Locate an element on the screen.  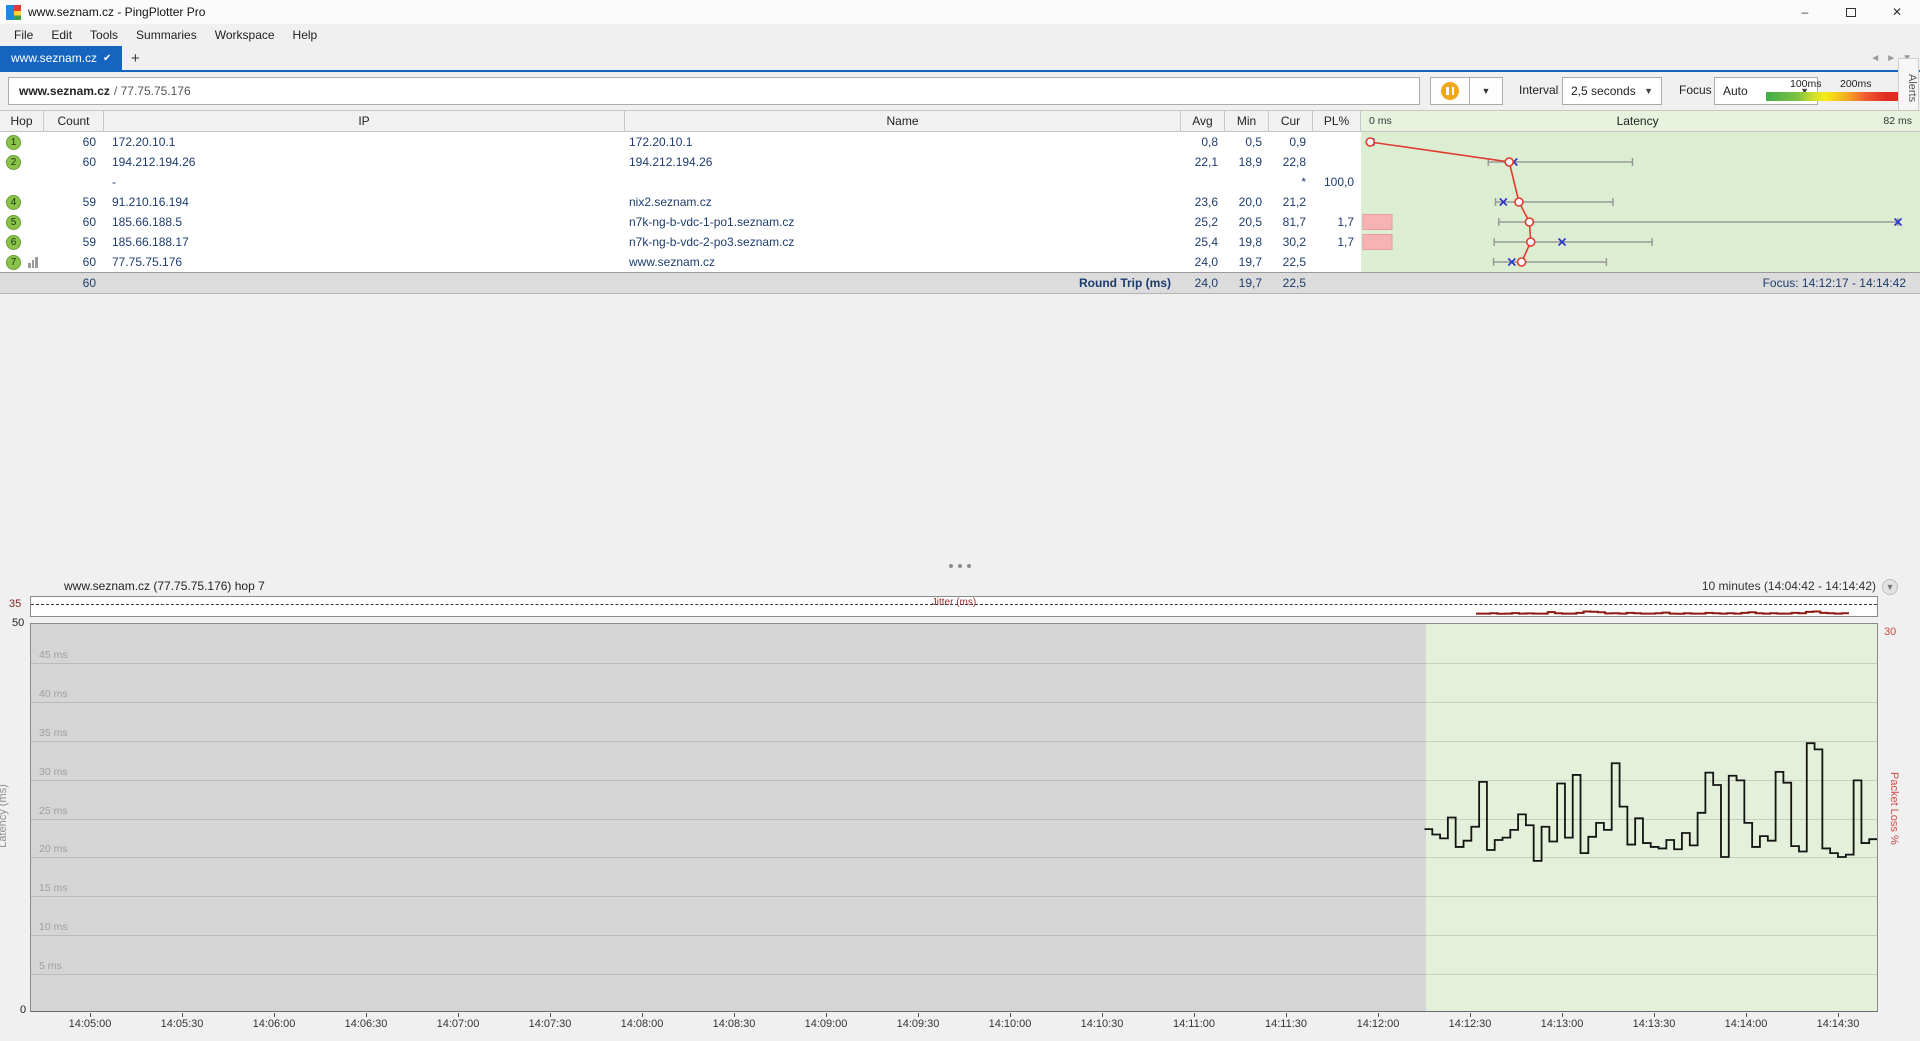
col-header-pl: PL% is located at coordinates (1337, 121).